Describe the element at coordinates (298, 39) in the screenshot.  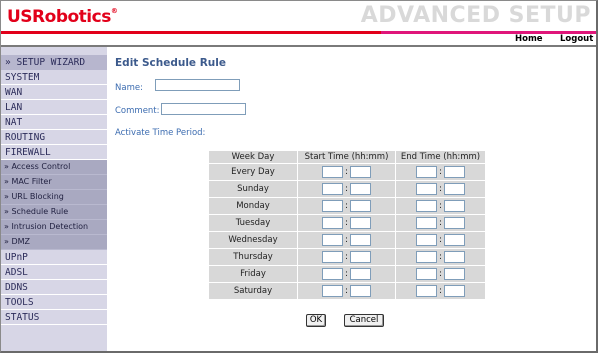
I see `top-nav-bar` at that location.